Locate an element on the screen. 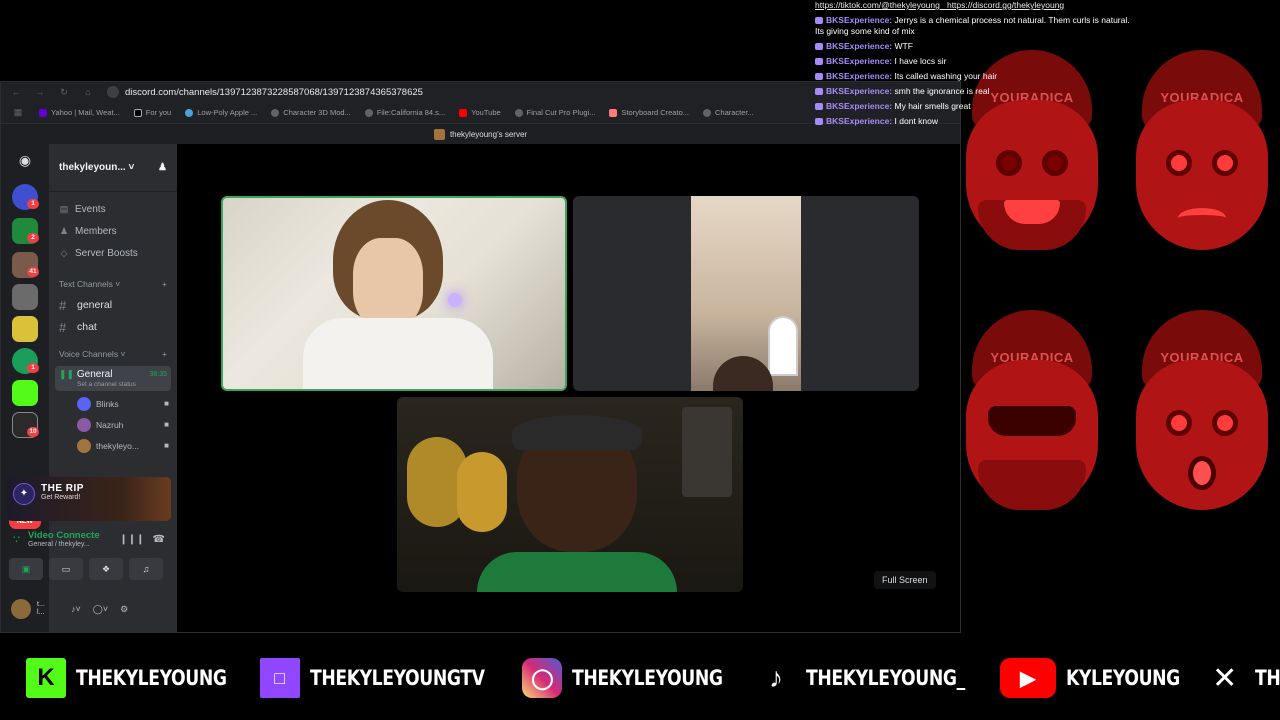 The image size is (1280, 720). window-arch is located at coordinates (783, 346).